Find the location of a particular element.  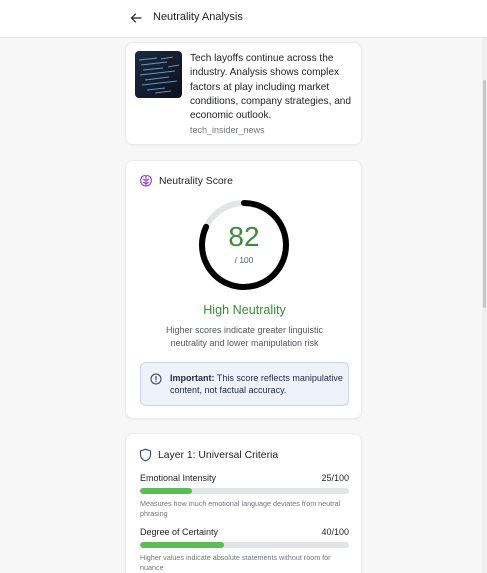

back-button is located at coordinates (136, 18).